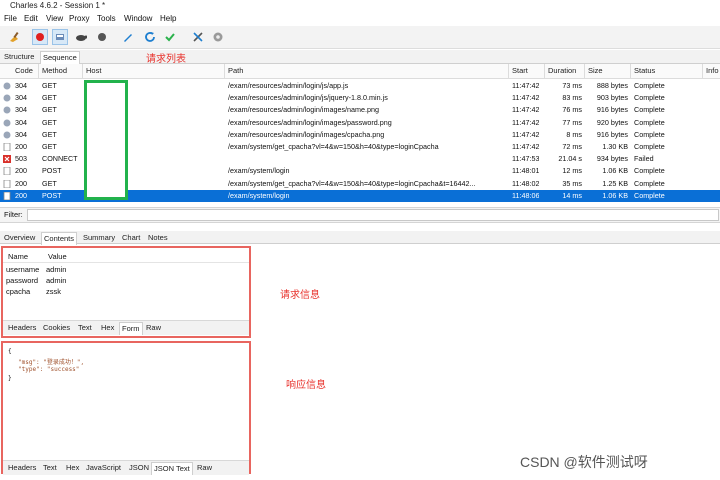  What do you see at coordinates (300, 295) in the screenshot?
I see `annotation-request-info: 请求信息` at bounding box center [300, 295].